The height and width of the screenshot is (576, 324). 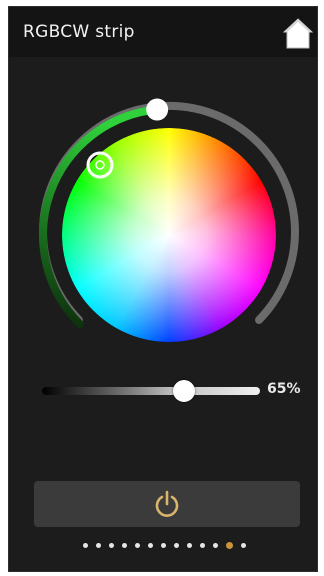 I want to click on power-icon, so click(x=167, y=503).